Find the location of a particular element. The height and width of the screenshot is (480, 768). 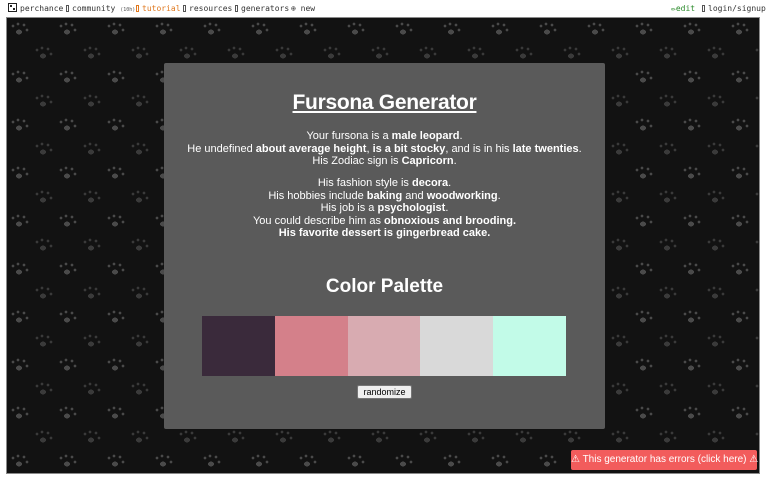

trait-value: Capricorn is located at coordinates (427, 161).